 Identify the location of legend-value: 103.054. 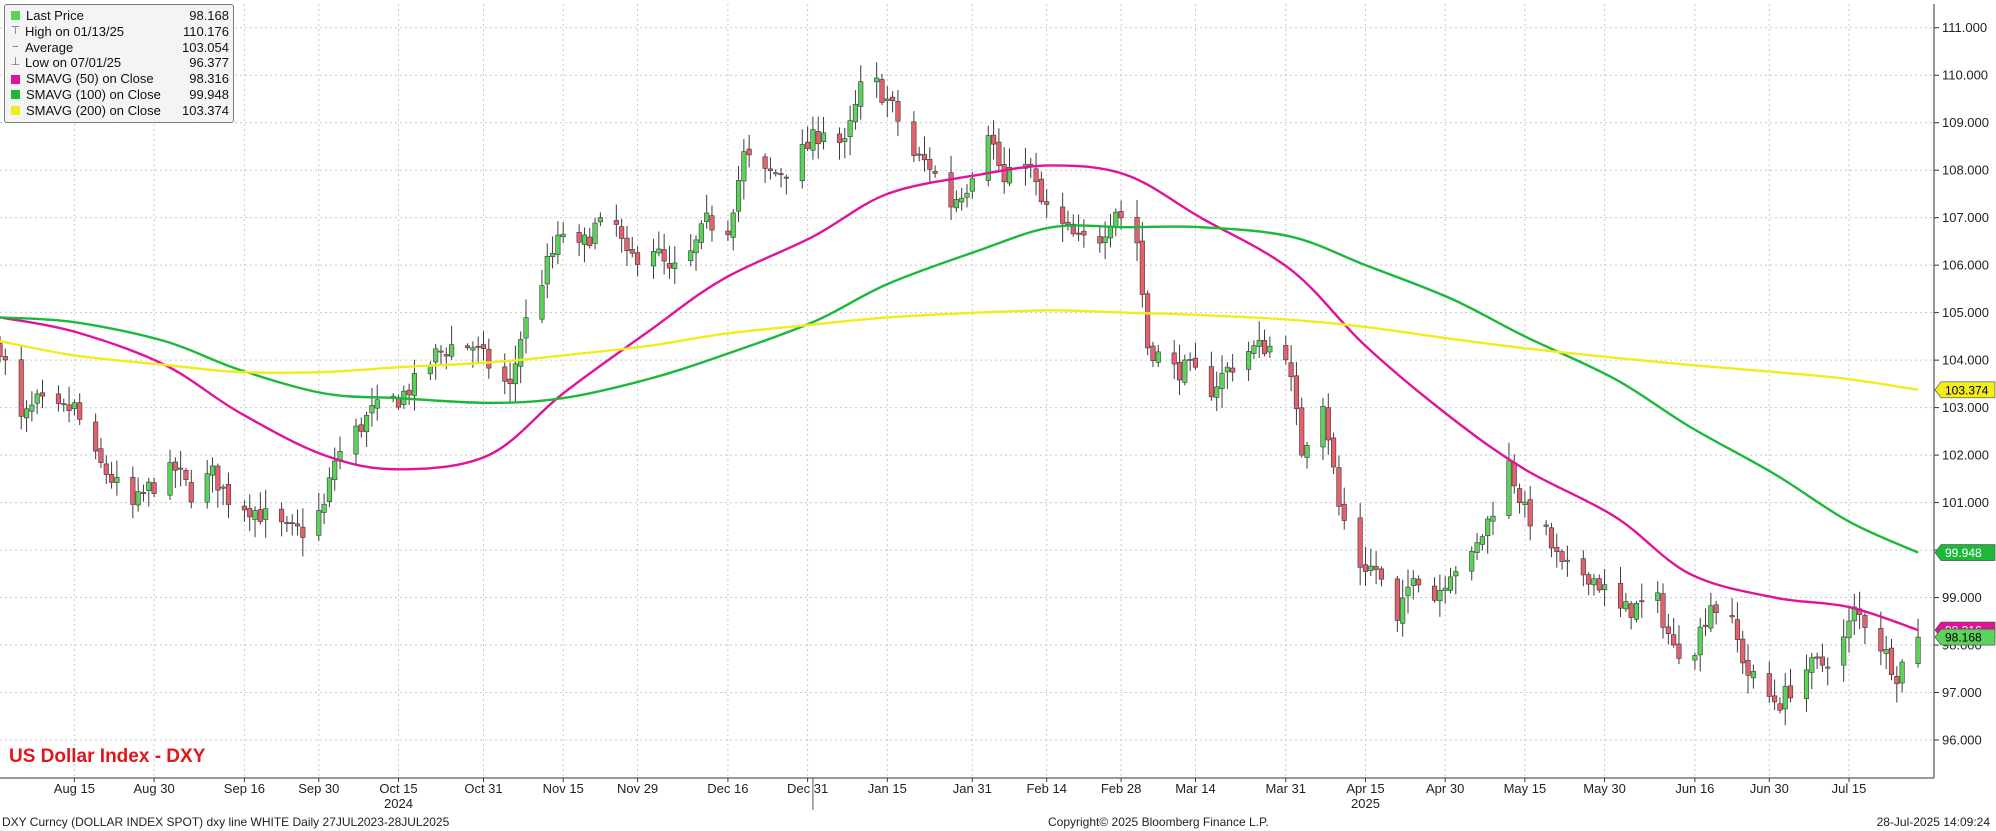
(205, 47).